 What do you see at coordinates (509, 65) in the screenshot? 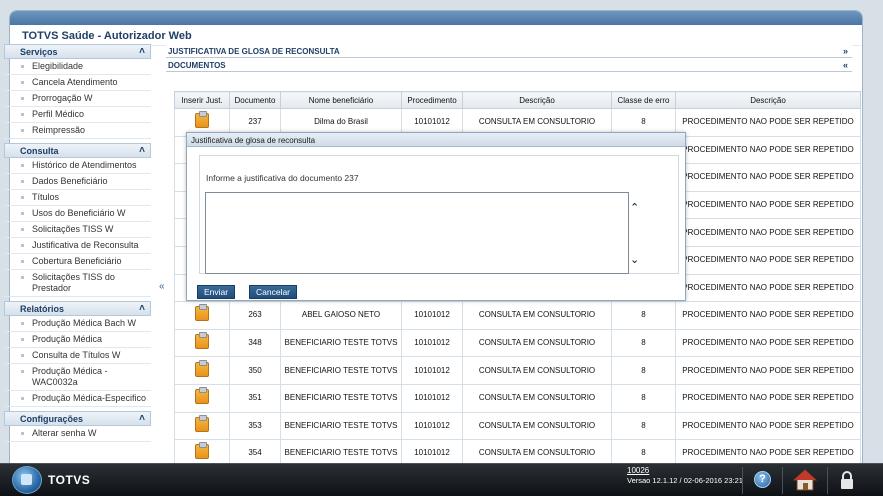
I see `section-documentos: DOCUMENTOS «` at bounding box center [509, 65].